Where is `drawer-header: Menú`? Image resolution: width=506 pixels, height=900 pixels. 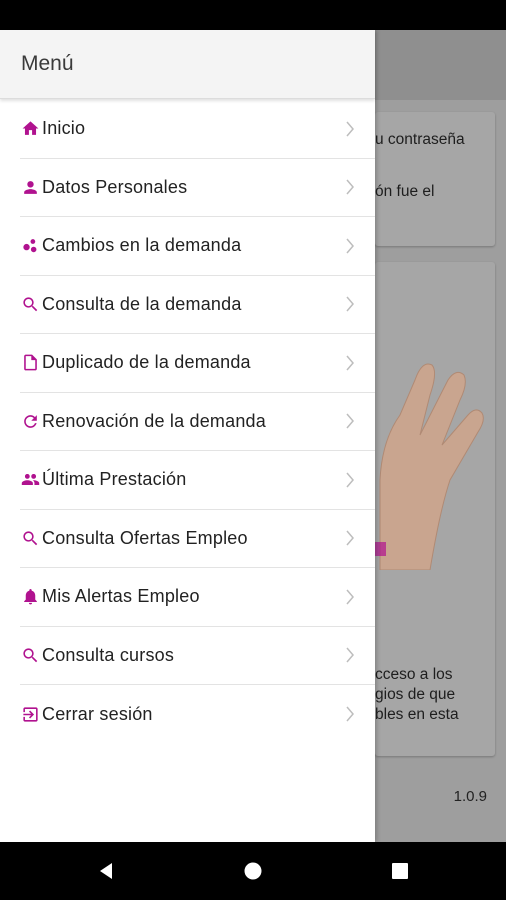
drawer-header: Menú is located at coordinates (187, 64).